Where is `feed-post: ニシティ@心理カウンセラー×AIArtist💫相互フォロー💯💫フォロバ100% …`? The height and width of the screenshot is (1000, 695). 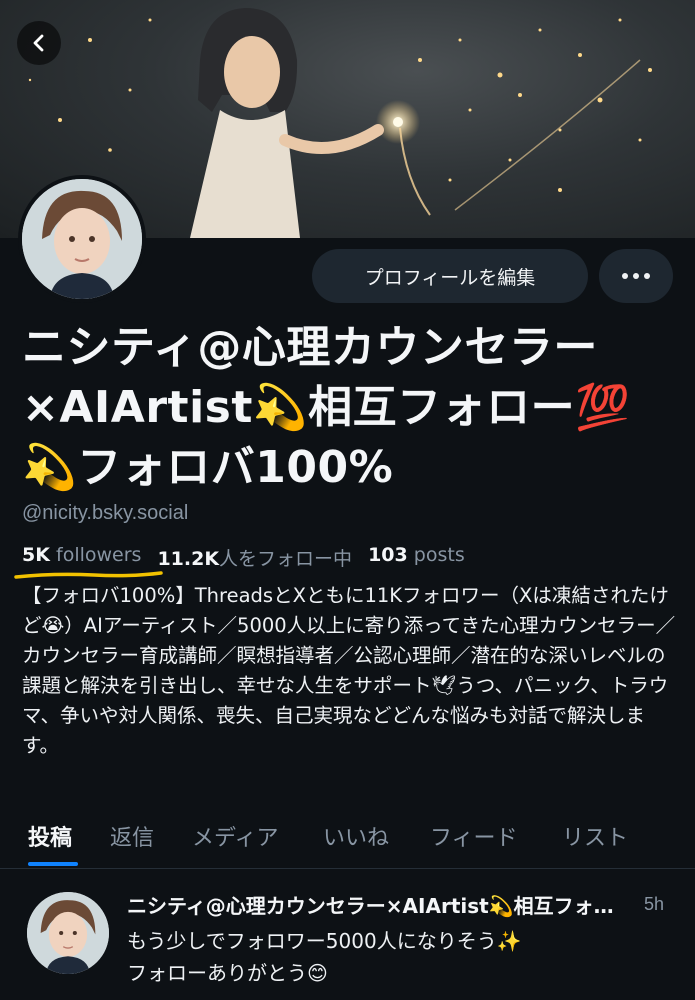
feed-post: ニシティ@心理カウンセラー×AIArtist💫相互フォロー💯💫フォロバ100% … is located at coordinates (347, 935).